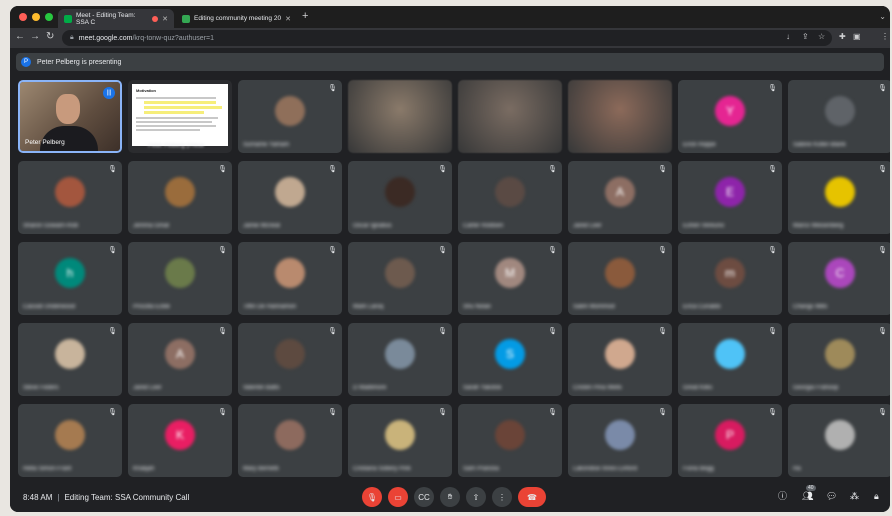 Image resolution: width=892 pixels, height=516 pixels. I want to click on download-icon: ↓, so click(788, 37).